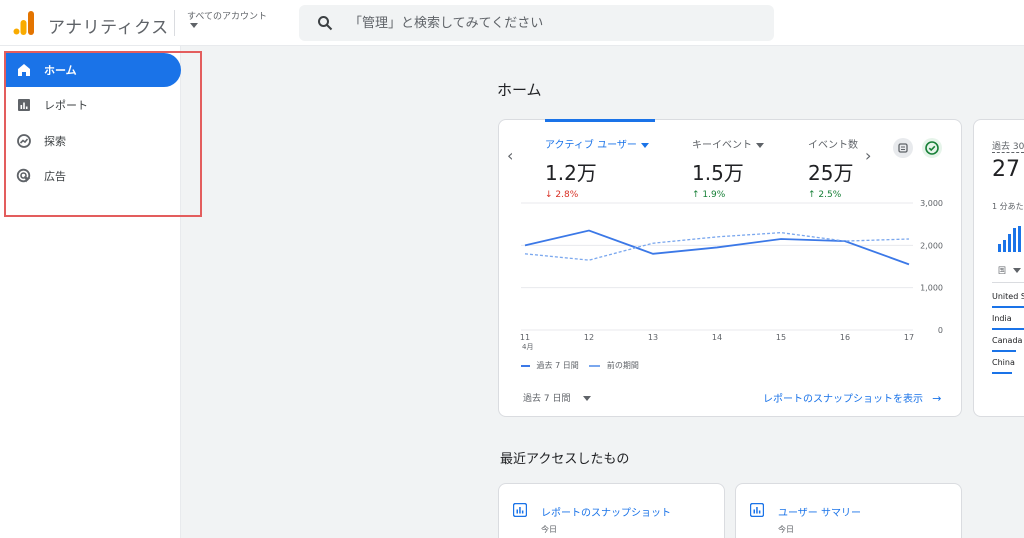  Describe the element at coordinates (108, 28) in the screenshot. I see `app-title: アナリティクス` at that location.